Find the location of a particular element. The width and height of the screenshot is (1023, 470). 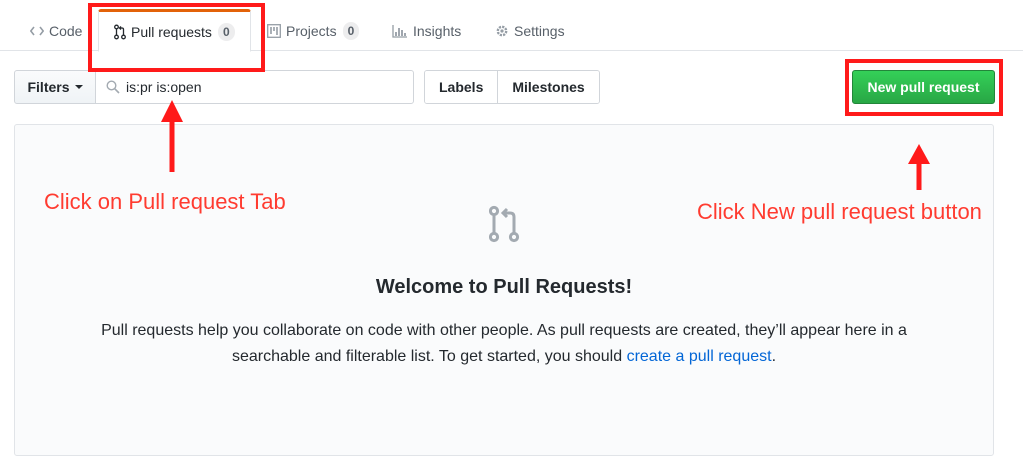

milestones-button: Milestones is located at coordinates (548, 87).